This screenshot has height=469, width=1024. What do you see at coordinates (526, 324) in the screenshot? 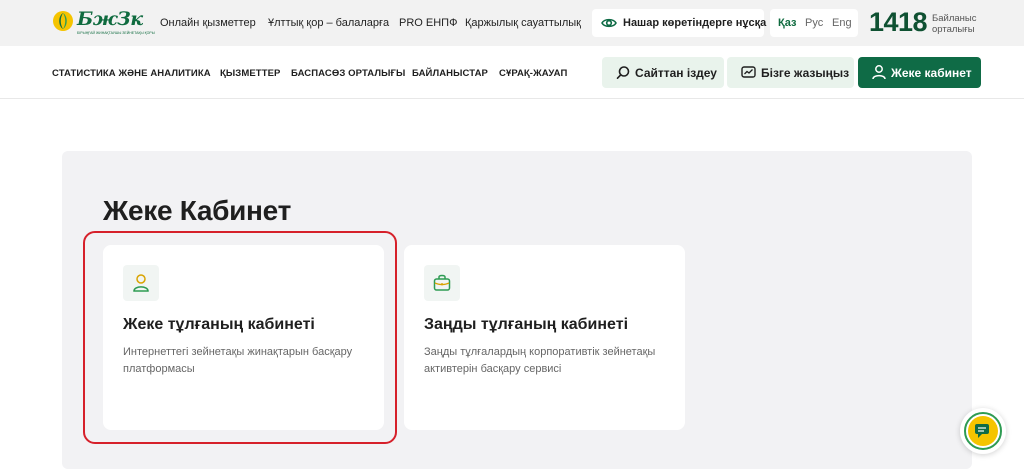
I see `legal-entity-cabinet-title: Заңды тұлғаның кабинеті` at bounding box center [526, 324].